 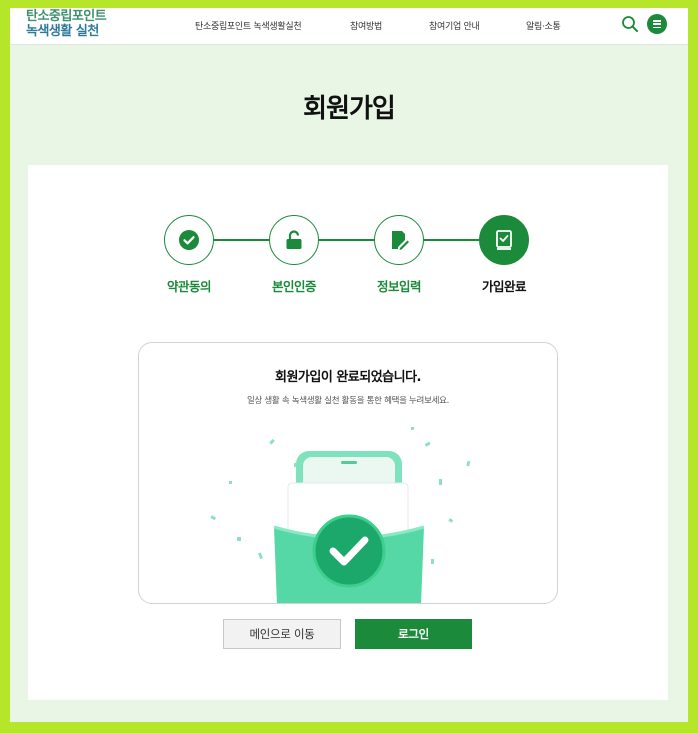 What do you see at coordinates (630, 24) in the screenshot?
I see `search-icon` at bounding box center [630, 24].